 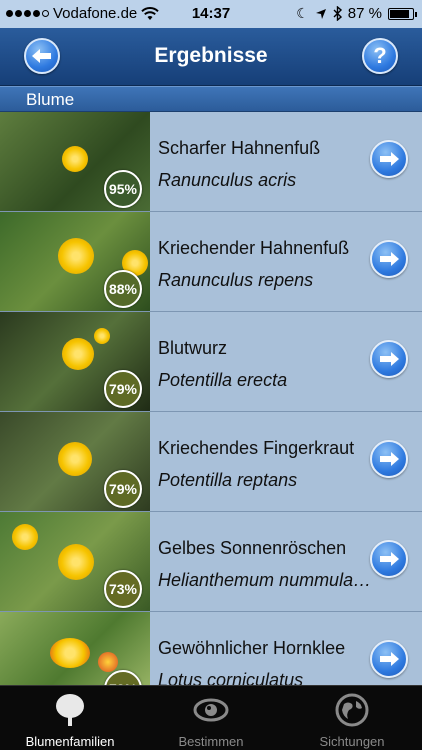 I want to click on common-name: Kriechender Hahnenfuß, so click(x=254, y=248).